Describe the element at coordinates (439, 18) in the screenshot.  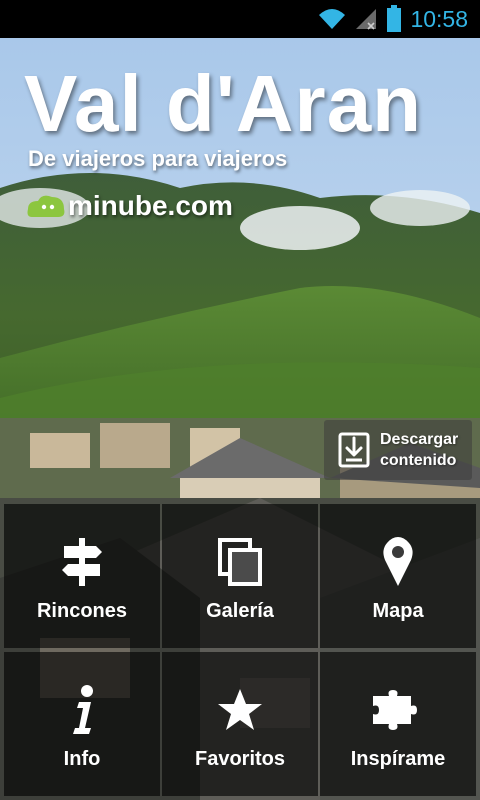
I see `status-time: 10:58` at that location.